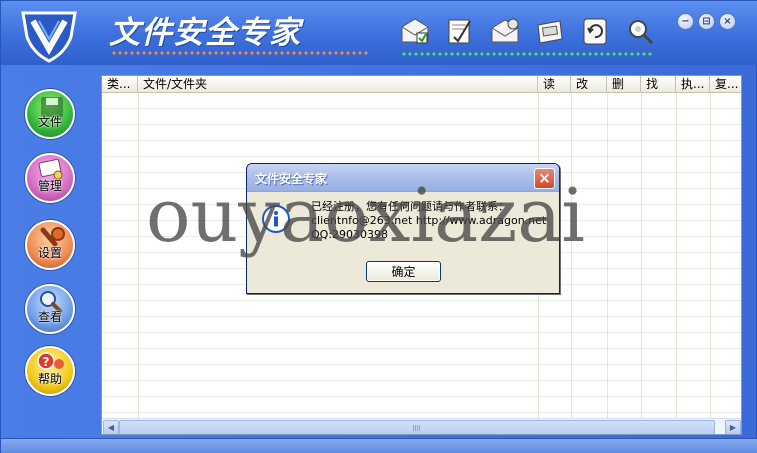 This screenshot has height=453, width=757. What do you see at coordinates (403, 178) in the screenshot?
I see `dialog-titlebar: 文件安全专家 ×` at bounding box center [403, 178].